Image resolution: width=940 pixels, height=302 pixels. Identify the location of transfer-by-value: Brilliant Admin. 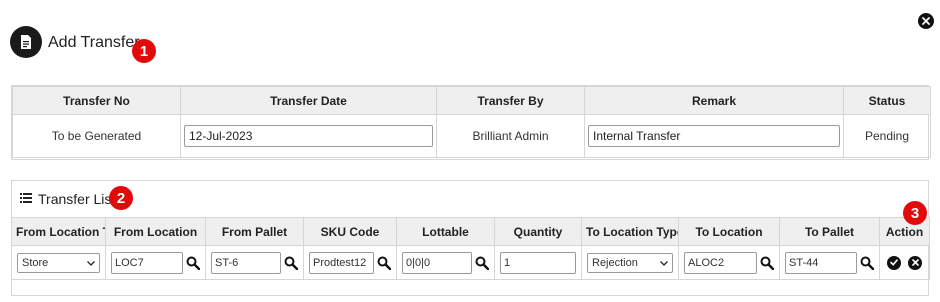
(510, 136).